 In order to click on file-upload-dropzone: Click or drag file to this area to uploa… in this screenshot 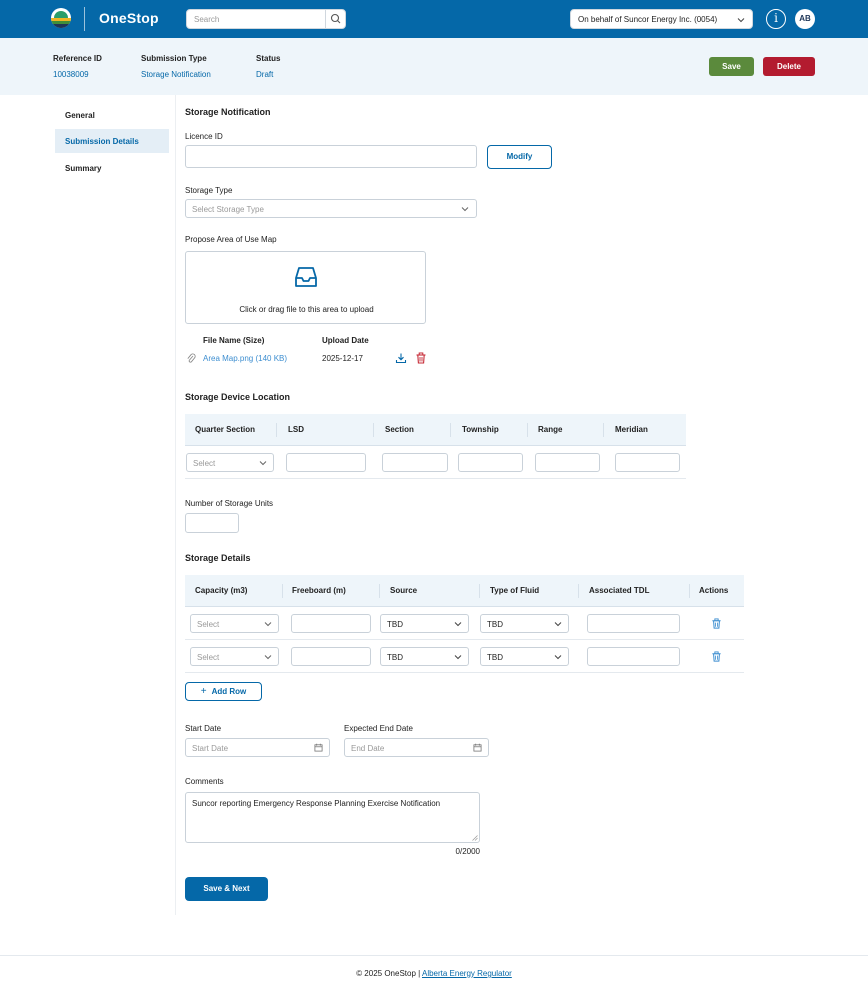, I will do `click(305, 287)`.